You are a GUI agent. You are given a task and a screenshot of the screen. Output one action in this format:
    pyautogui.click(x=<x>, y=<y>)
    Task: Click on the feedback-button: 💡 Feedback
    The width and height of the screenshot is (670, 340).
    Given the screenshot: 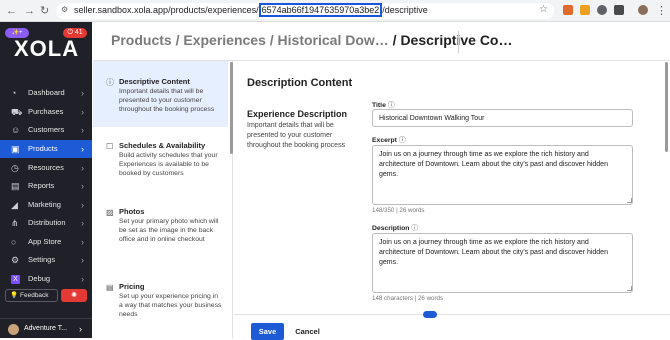 What is the action you would take?
    pyautogui.click(x=31, y=295)
    